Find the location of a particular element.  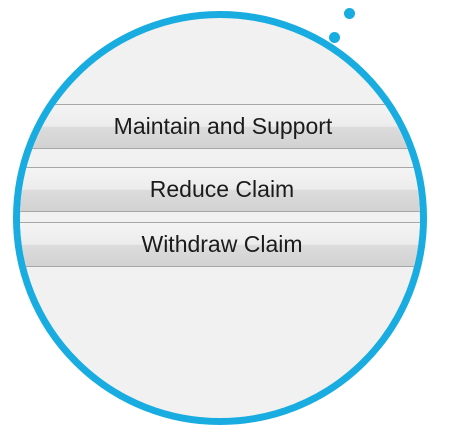

reduce-claim-label: Reduce Claim is located at coordinates (222, 189).